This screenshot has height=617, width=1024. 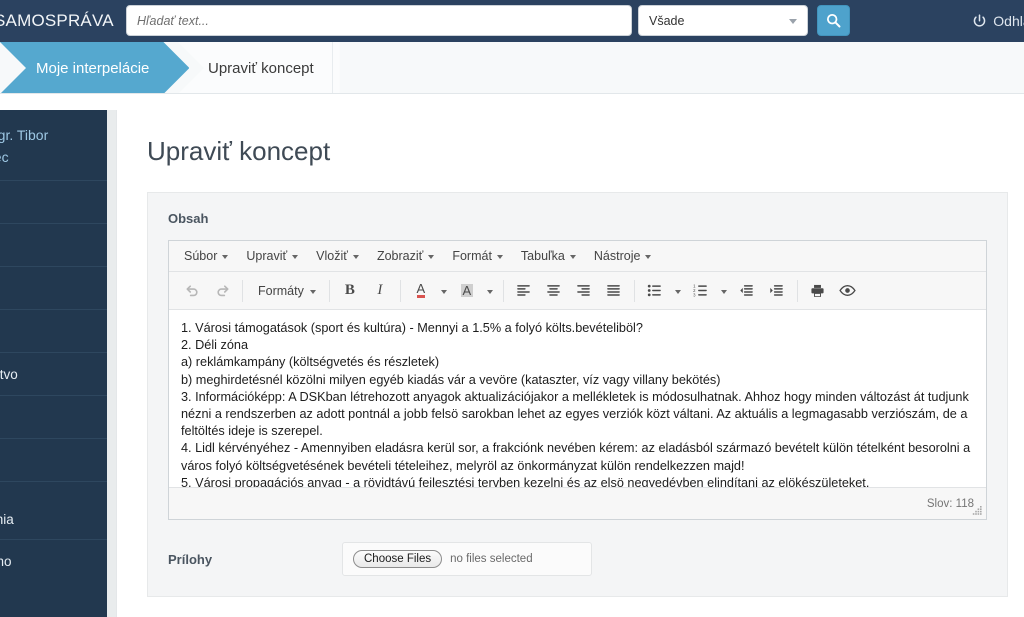 I want to click on attachments-label: Prílohy, so click(x=190, y=559).